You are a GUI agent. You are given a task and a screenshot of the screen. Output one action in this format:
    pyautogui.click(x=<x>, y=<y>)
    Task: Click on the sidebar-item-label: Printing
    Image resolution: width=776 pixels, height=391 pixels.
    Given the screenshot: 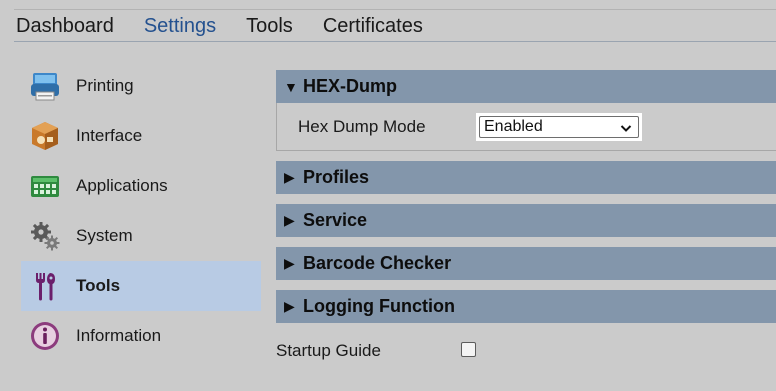 What is the action you would take?
    pyautogui.click(x=105, y=85)
    